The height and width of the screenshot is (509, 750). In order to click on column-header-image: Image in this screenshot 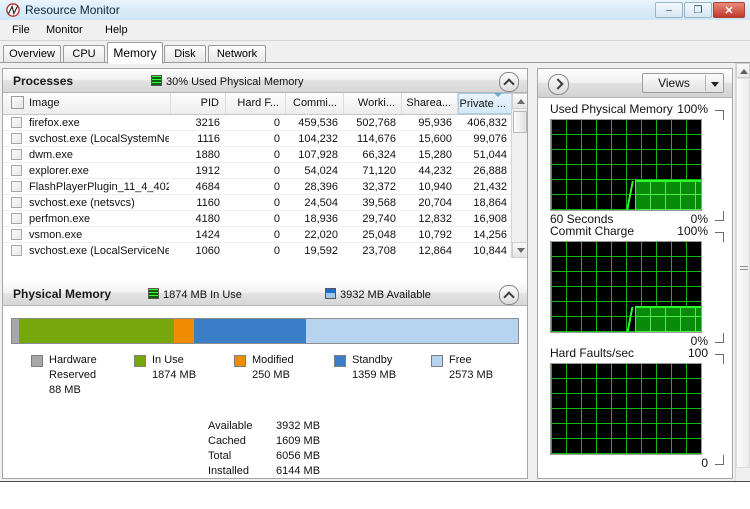, I will do `click(87, 103)`.